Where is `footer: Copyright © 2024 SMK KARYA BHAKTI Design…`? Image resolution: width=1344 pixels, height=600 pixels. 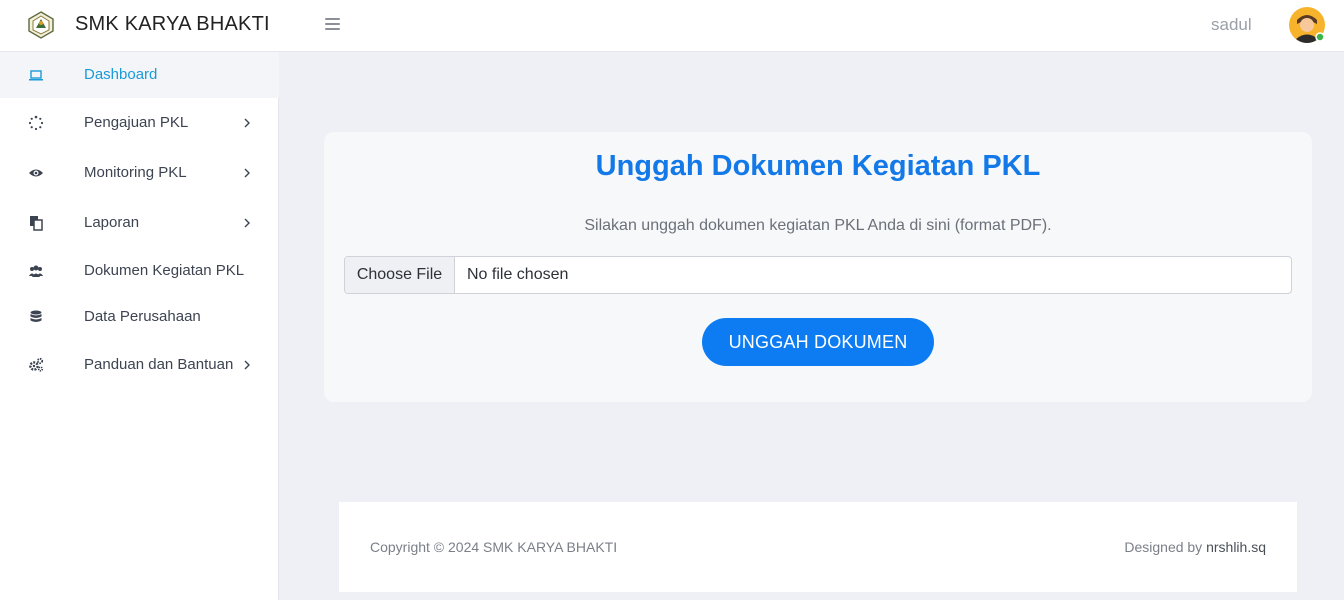
footer: Copyright © 2024 SMK KARYA BHAKTI Design… is located at coordinates (818, 547).